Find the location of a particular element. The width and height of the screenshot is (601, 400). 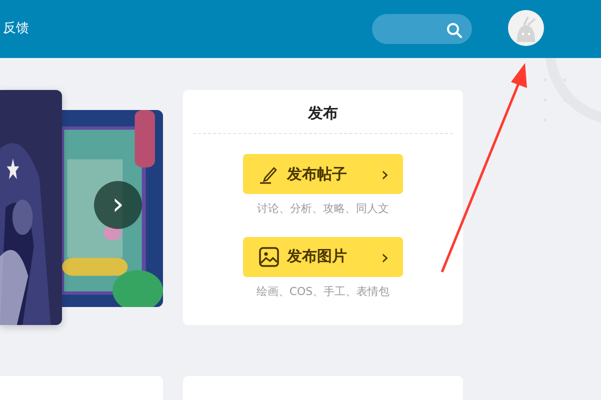

card-title: 发布 is located at coordinates (322, 113).